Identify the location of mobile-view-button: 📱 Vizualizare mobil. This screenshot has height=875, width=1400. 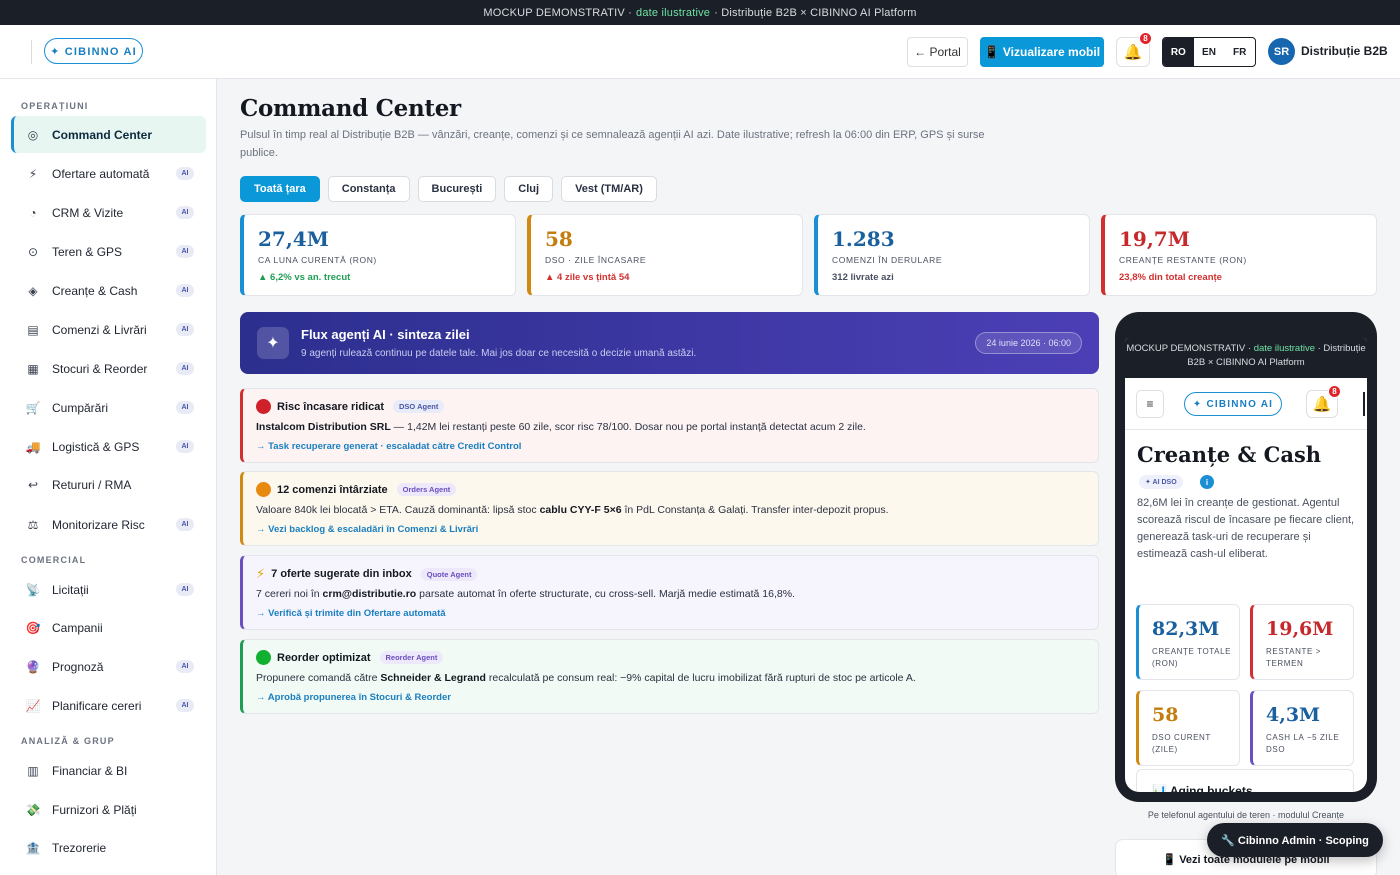
(1042, 52).